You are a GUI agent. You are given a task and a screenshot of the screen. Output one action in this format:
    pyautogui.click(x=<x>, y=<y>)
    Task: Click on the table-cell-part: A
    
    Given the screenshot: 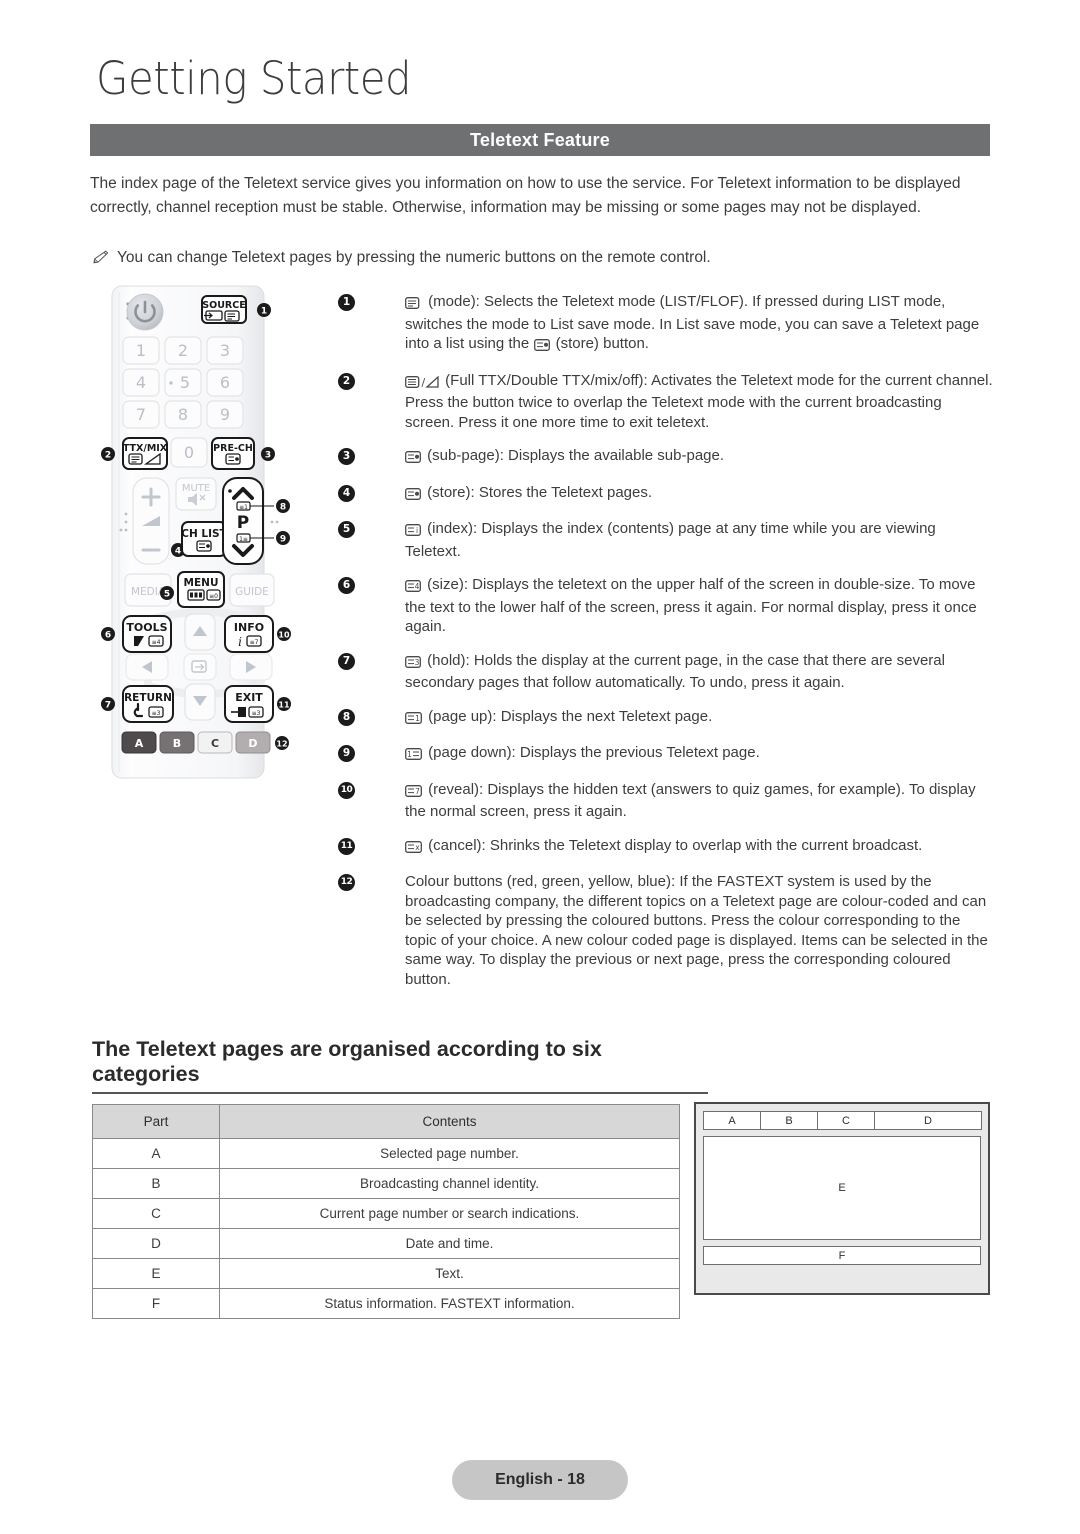 What is the action you would take?
    pyautogui.click(x=156, y=1153)
    